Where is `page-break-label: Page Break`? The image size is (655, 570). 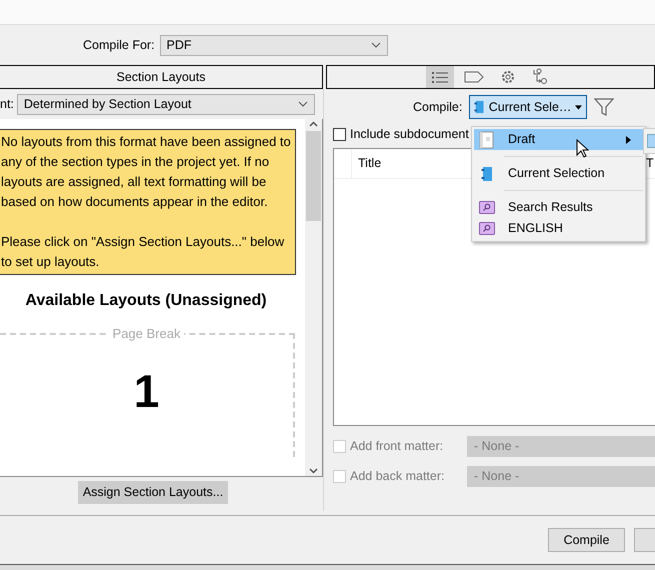 page-break-label: Page Break is located at coordinates (147, 333).